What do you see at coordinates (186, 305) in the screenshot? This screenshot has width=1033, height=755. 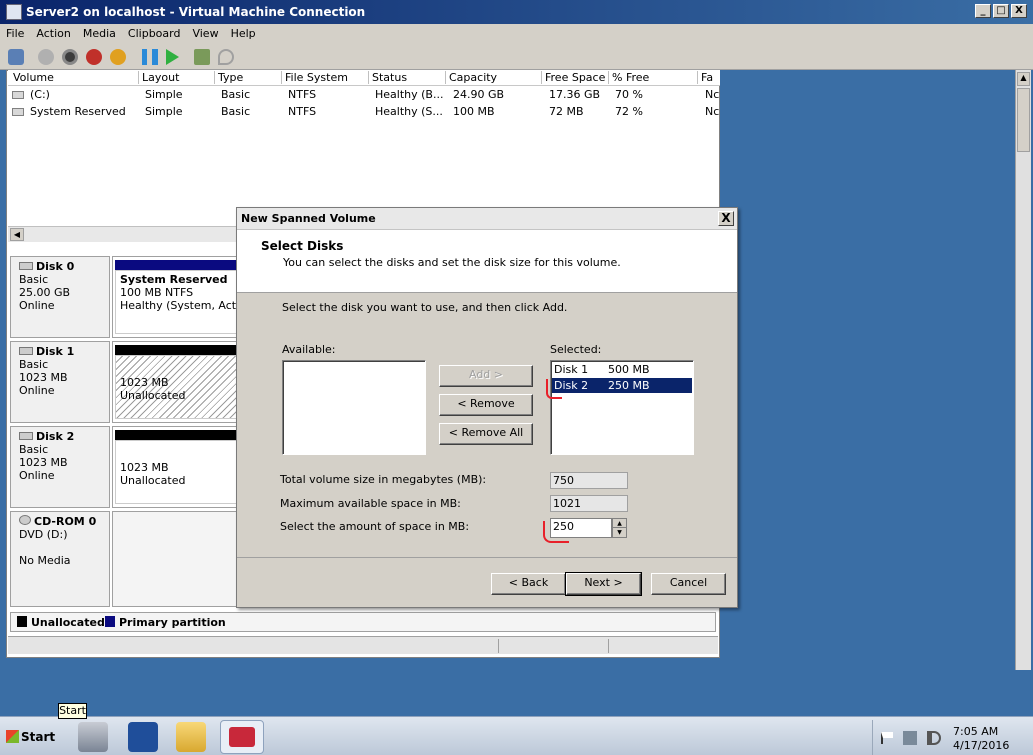 I see `partition-status: Healthy (System, Active` at bounding box center [186, 305].